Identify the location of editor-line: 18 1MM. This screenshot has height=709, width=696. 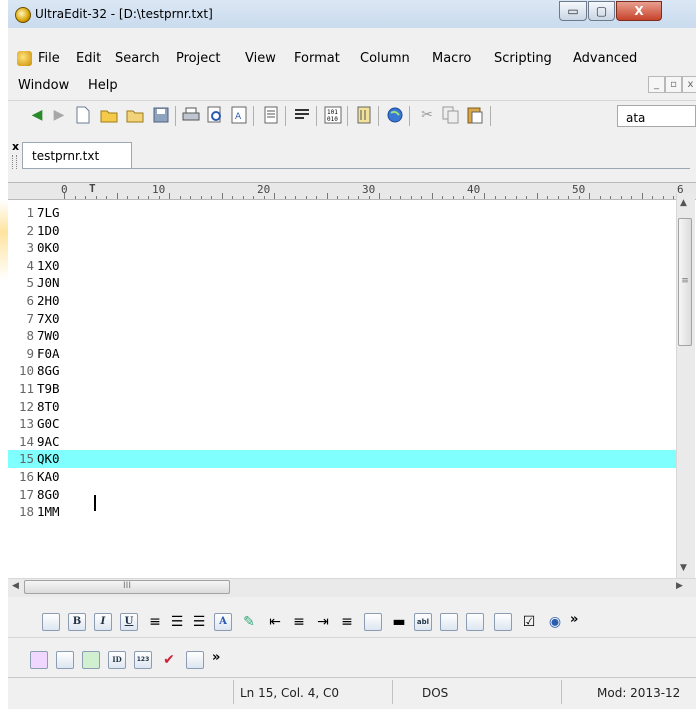
(342, 512).